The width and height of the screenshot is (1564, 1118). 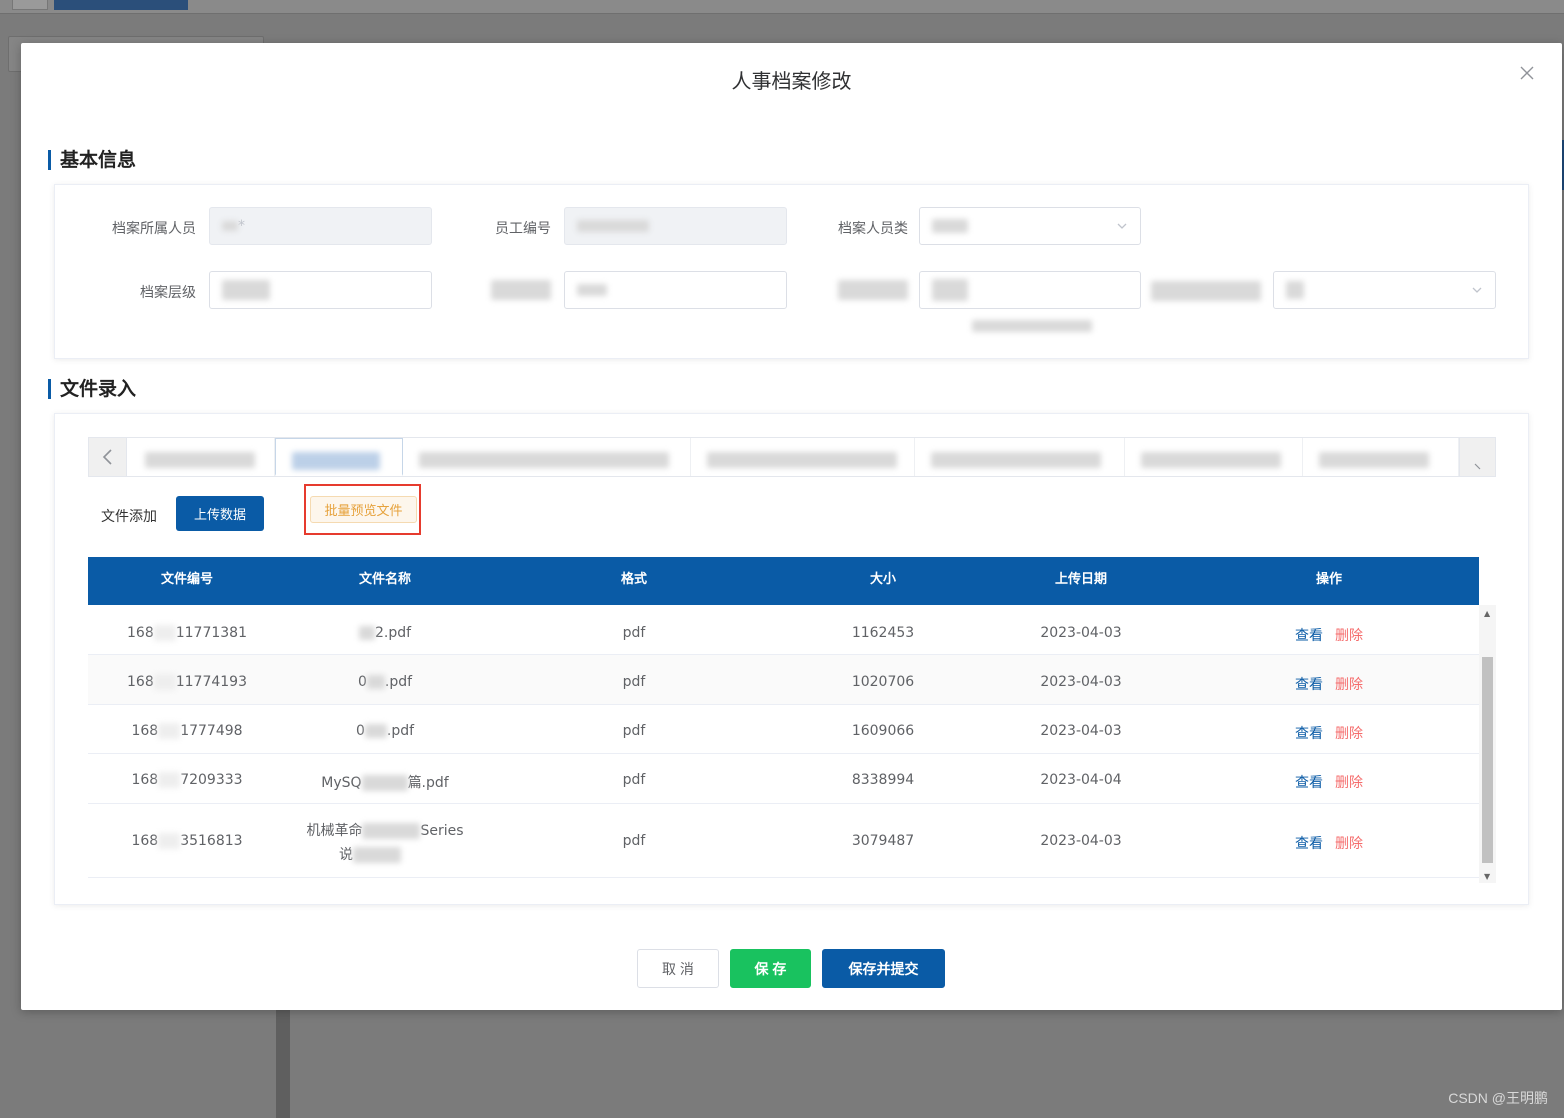 I want to click on file-add-label: 文件添加, so click(x=129, y=517).